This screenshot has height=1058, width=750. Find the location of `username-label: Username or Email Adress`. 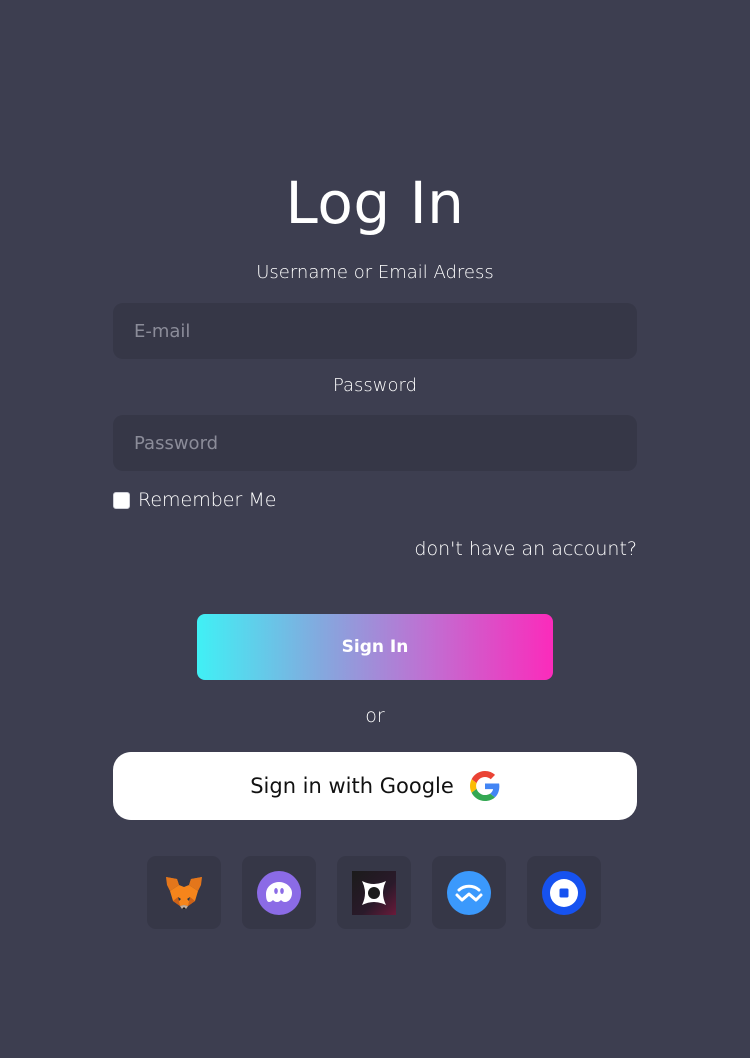

username-label: Username or Email Adress is located at coordinates (375, 272).